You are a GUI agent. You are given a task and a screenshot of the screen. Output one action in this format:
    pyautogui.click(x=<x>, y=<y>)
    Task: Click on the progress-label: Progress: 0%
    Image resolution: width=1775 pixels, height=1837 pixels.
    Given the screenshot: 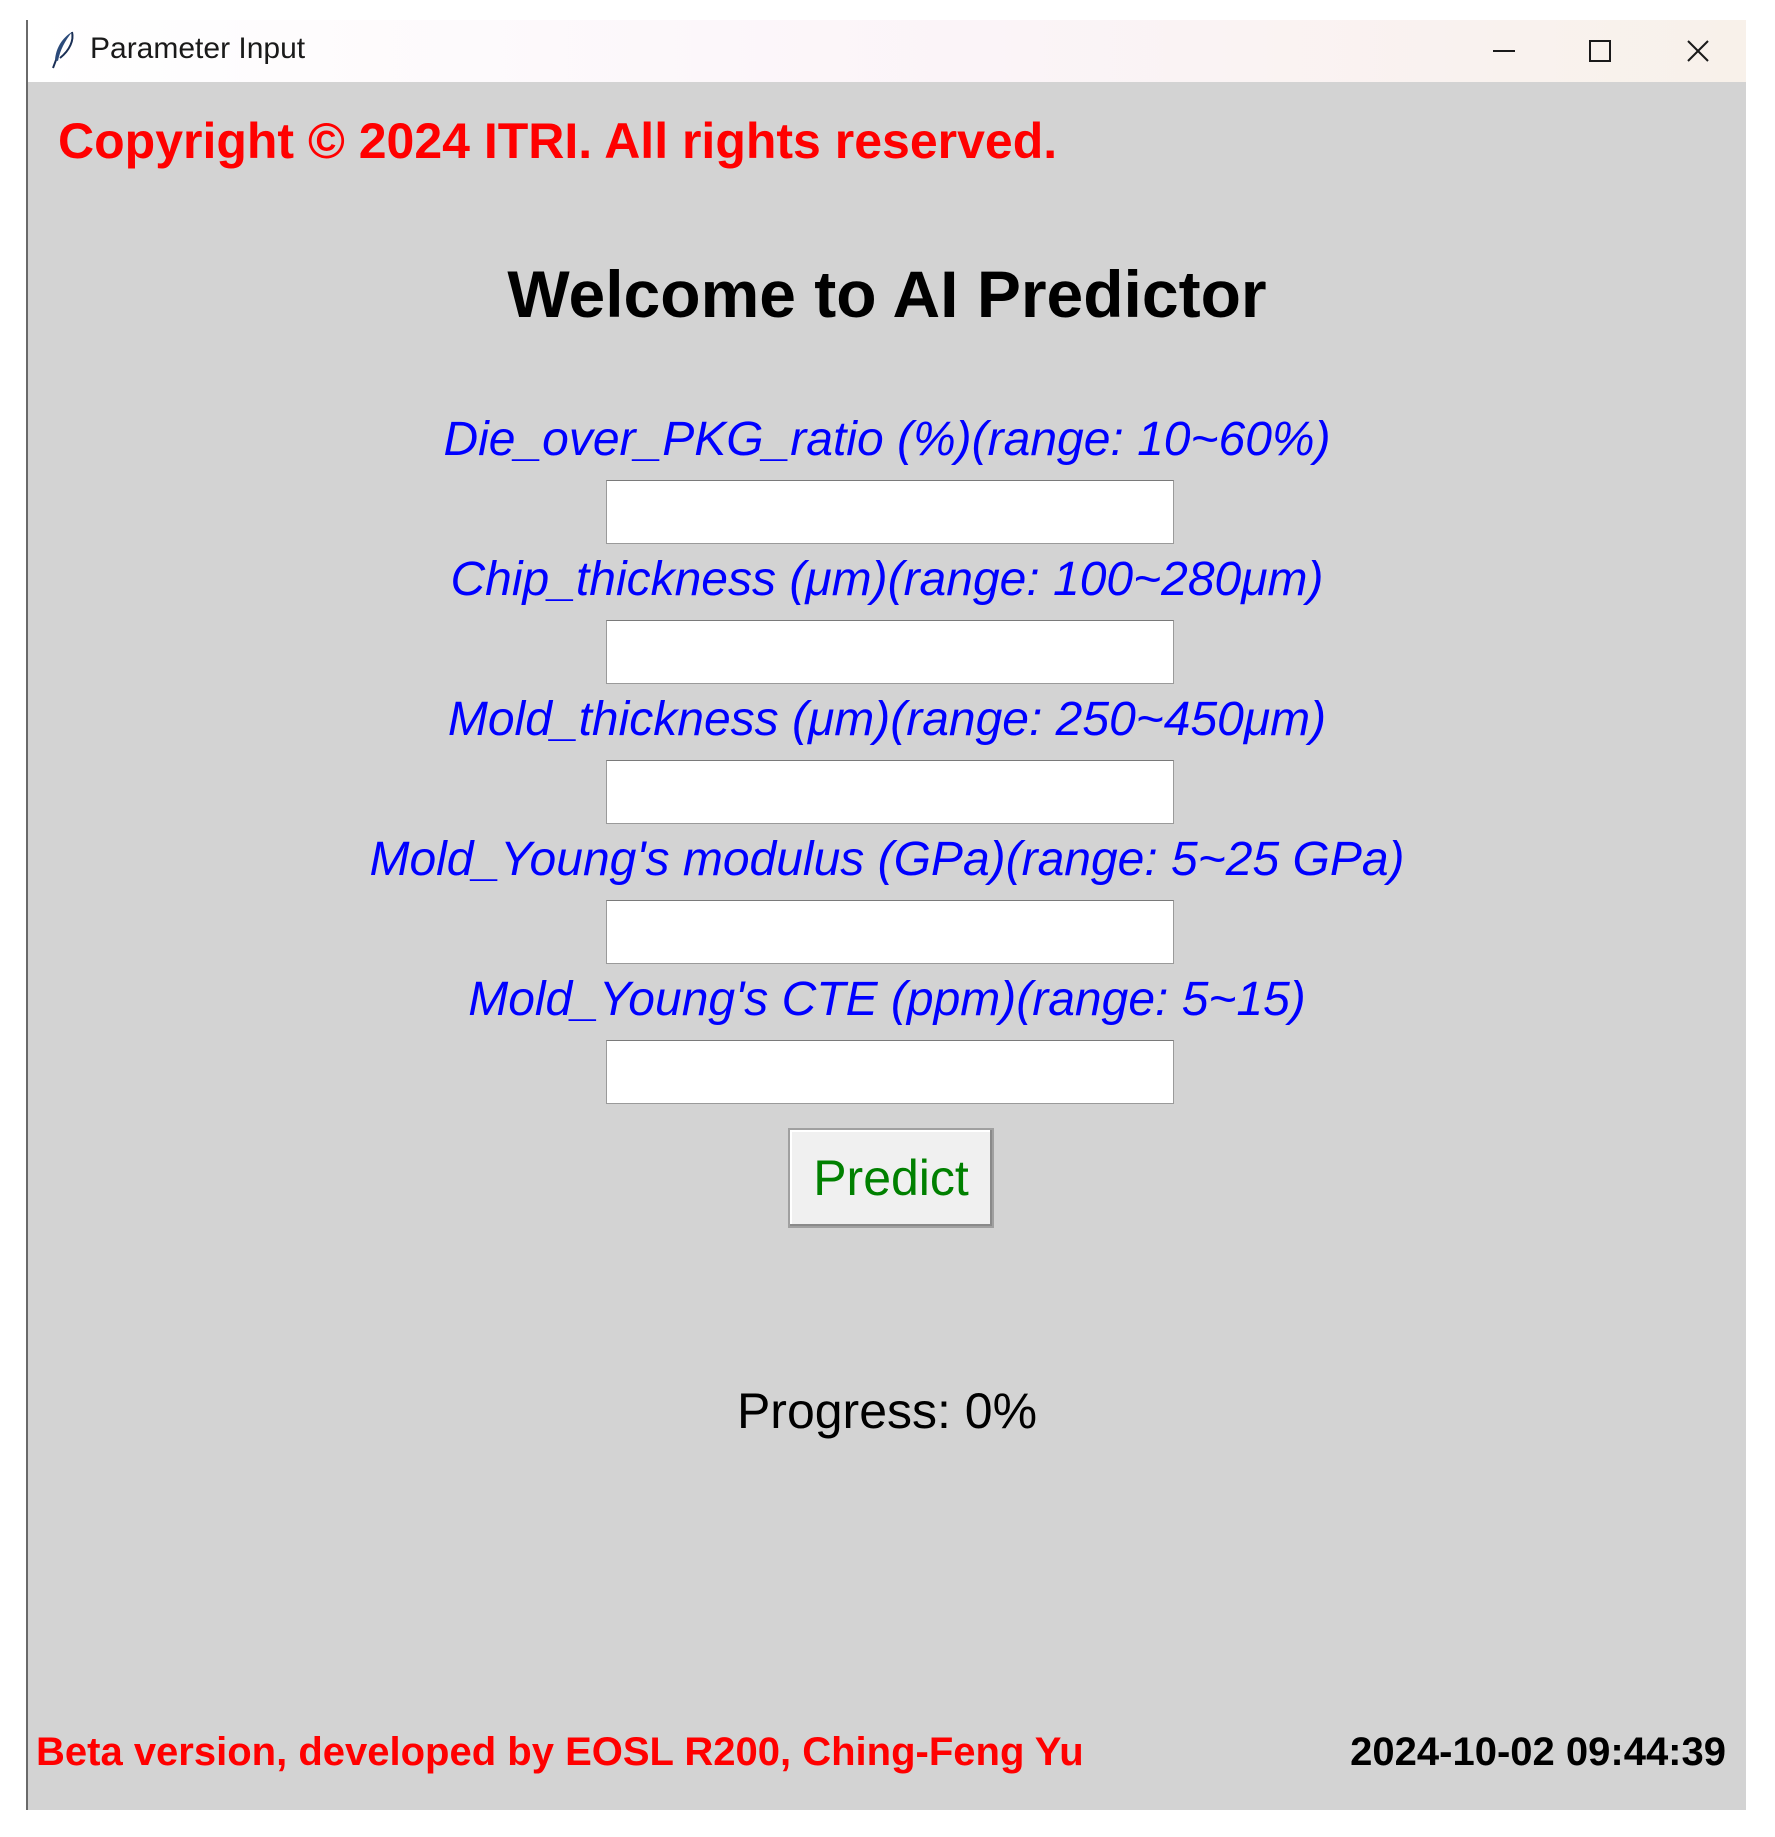 What is the action you would take?
    pyautogui.click(x=887, y=1411)
    